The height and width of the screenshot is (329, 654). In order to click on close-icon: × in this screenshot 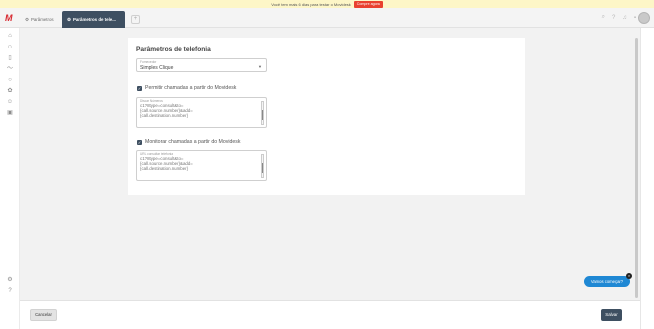, I will do `click(629, 276)`.